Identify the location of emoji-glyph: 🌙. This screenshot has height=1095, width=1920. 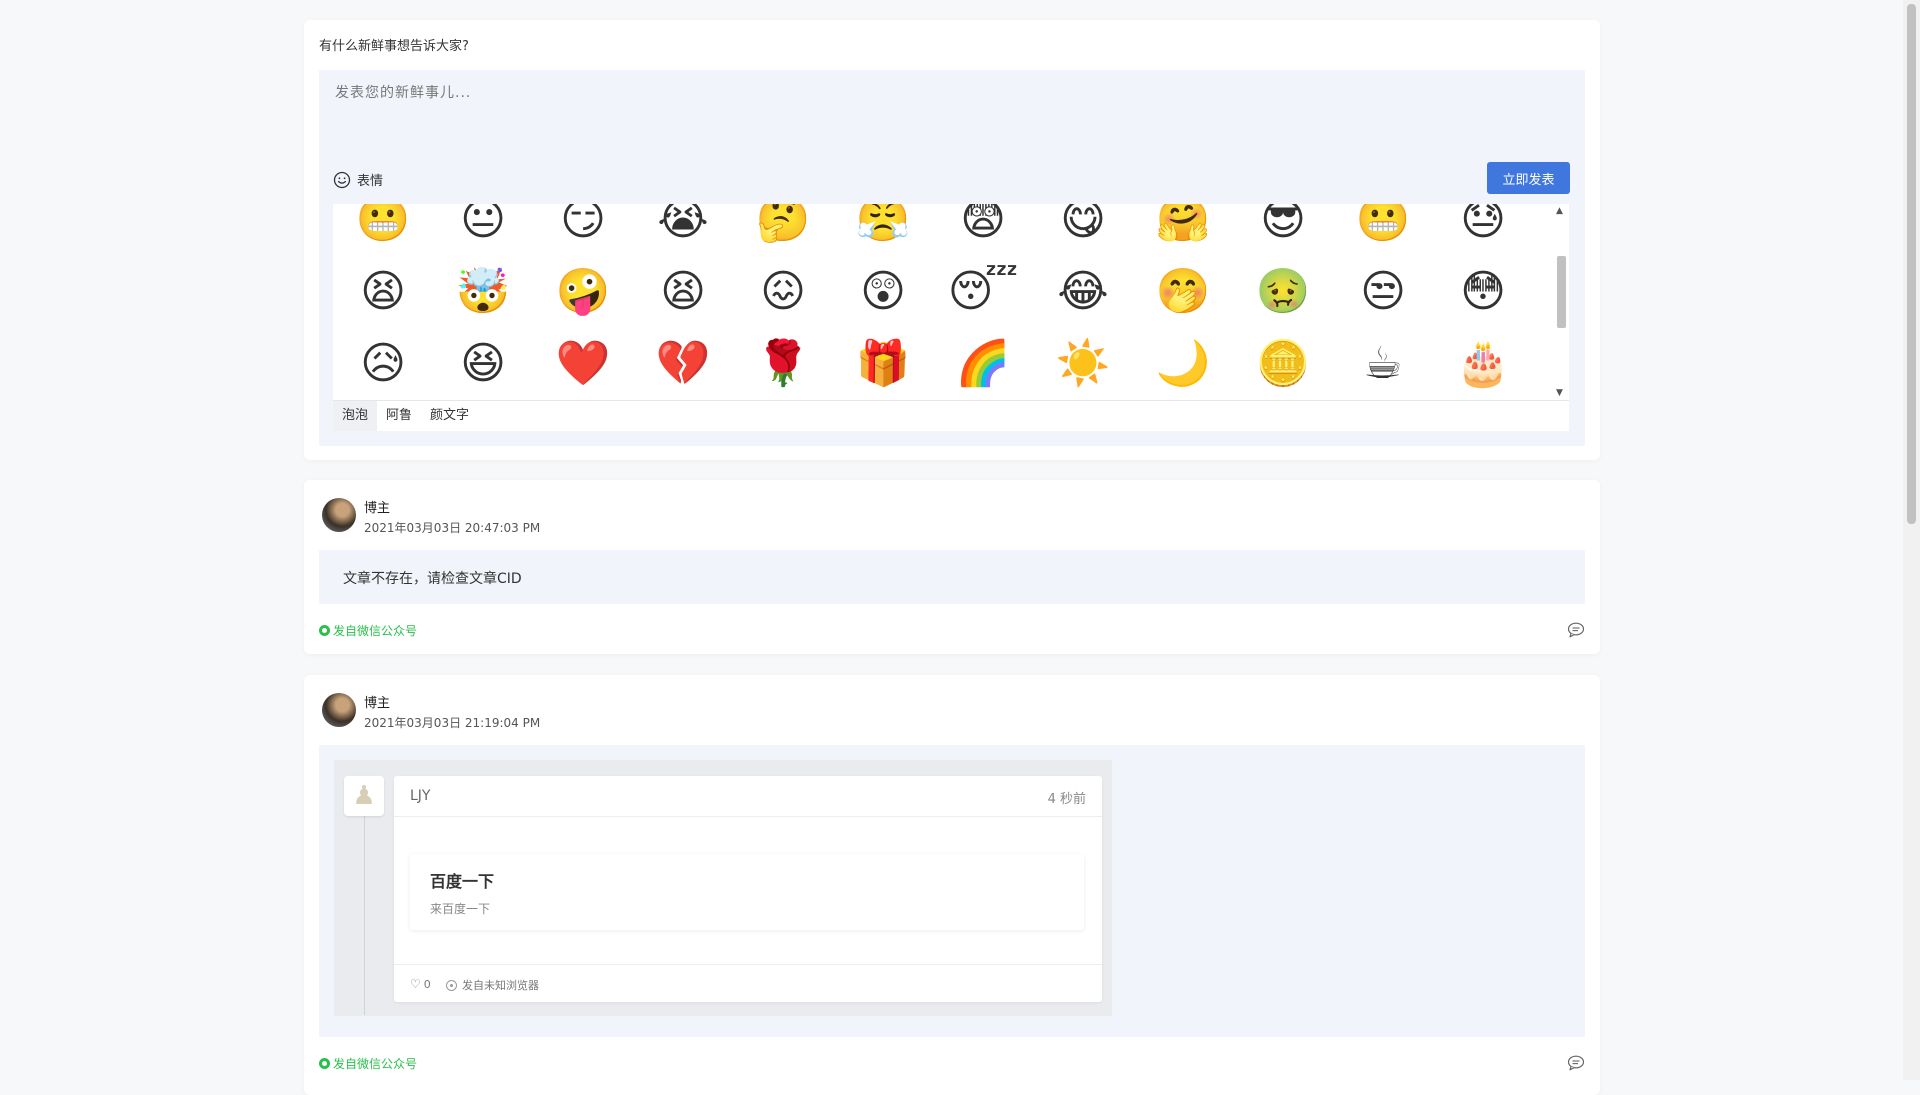
(1183, 363).